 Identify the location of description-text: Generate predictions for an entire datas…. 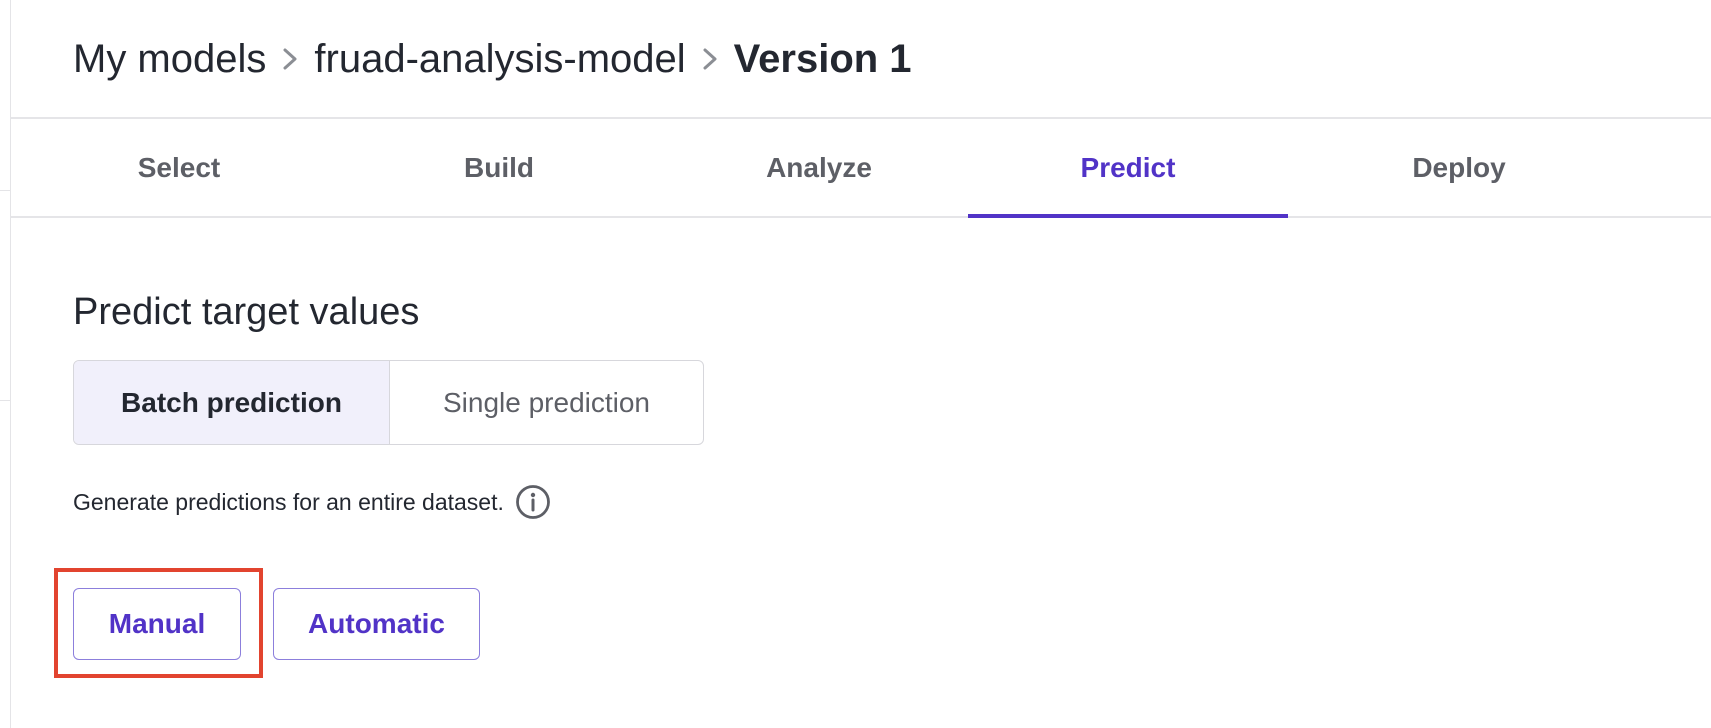
(288, 502).